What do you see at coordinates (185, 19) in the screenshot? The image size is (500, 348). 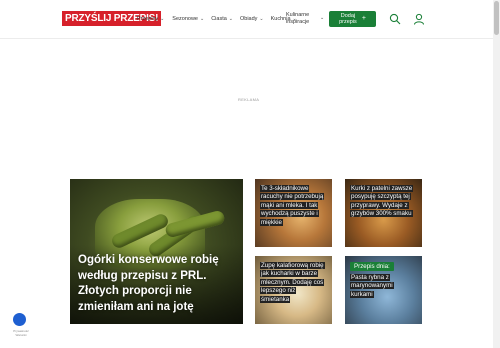 I see `nav-label: Sezonowe` at bounding box center [185, 19].